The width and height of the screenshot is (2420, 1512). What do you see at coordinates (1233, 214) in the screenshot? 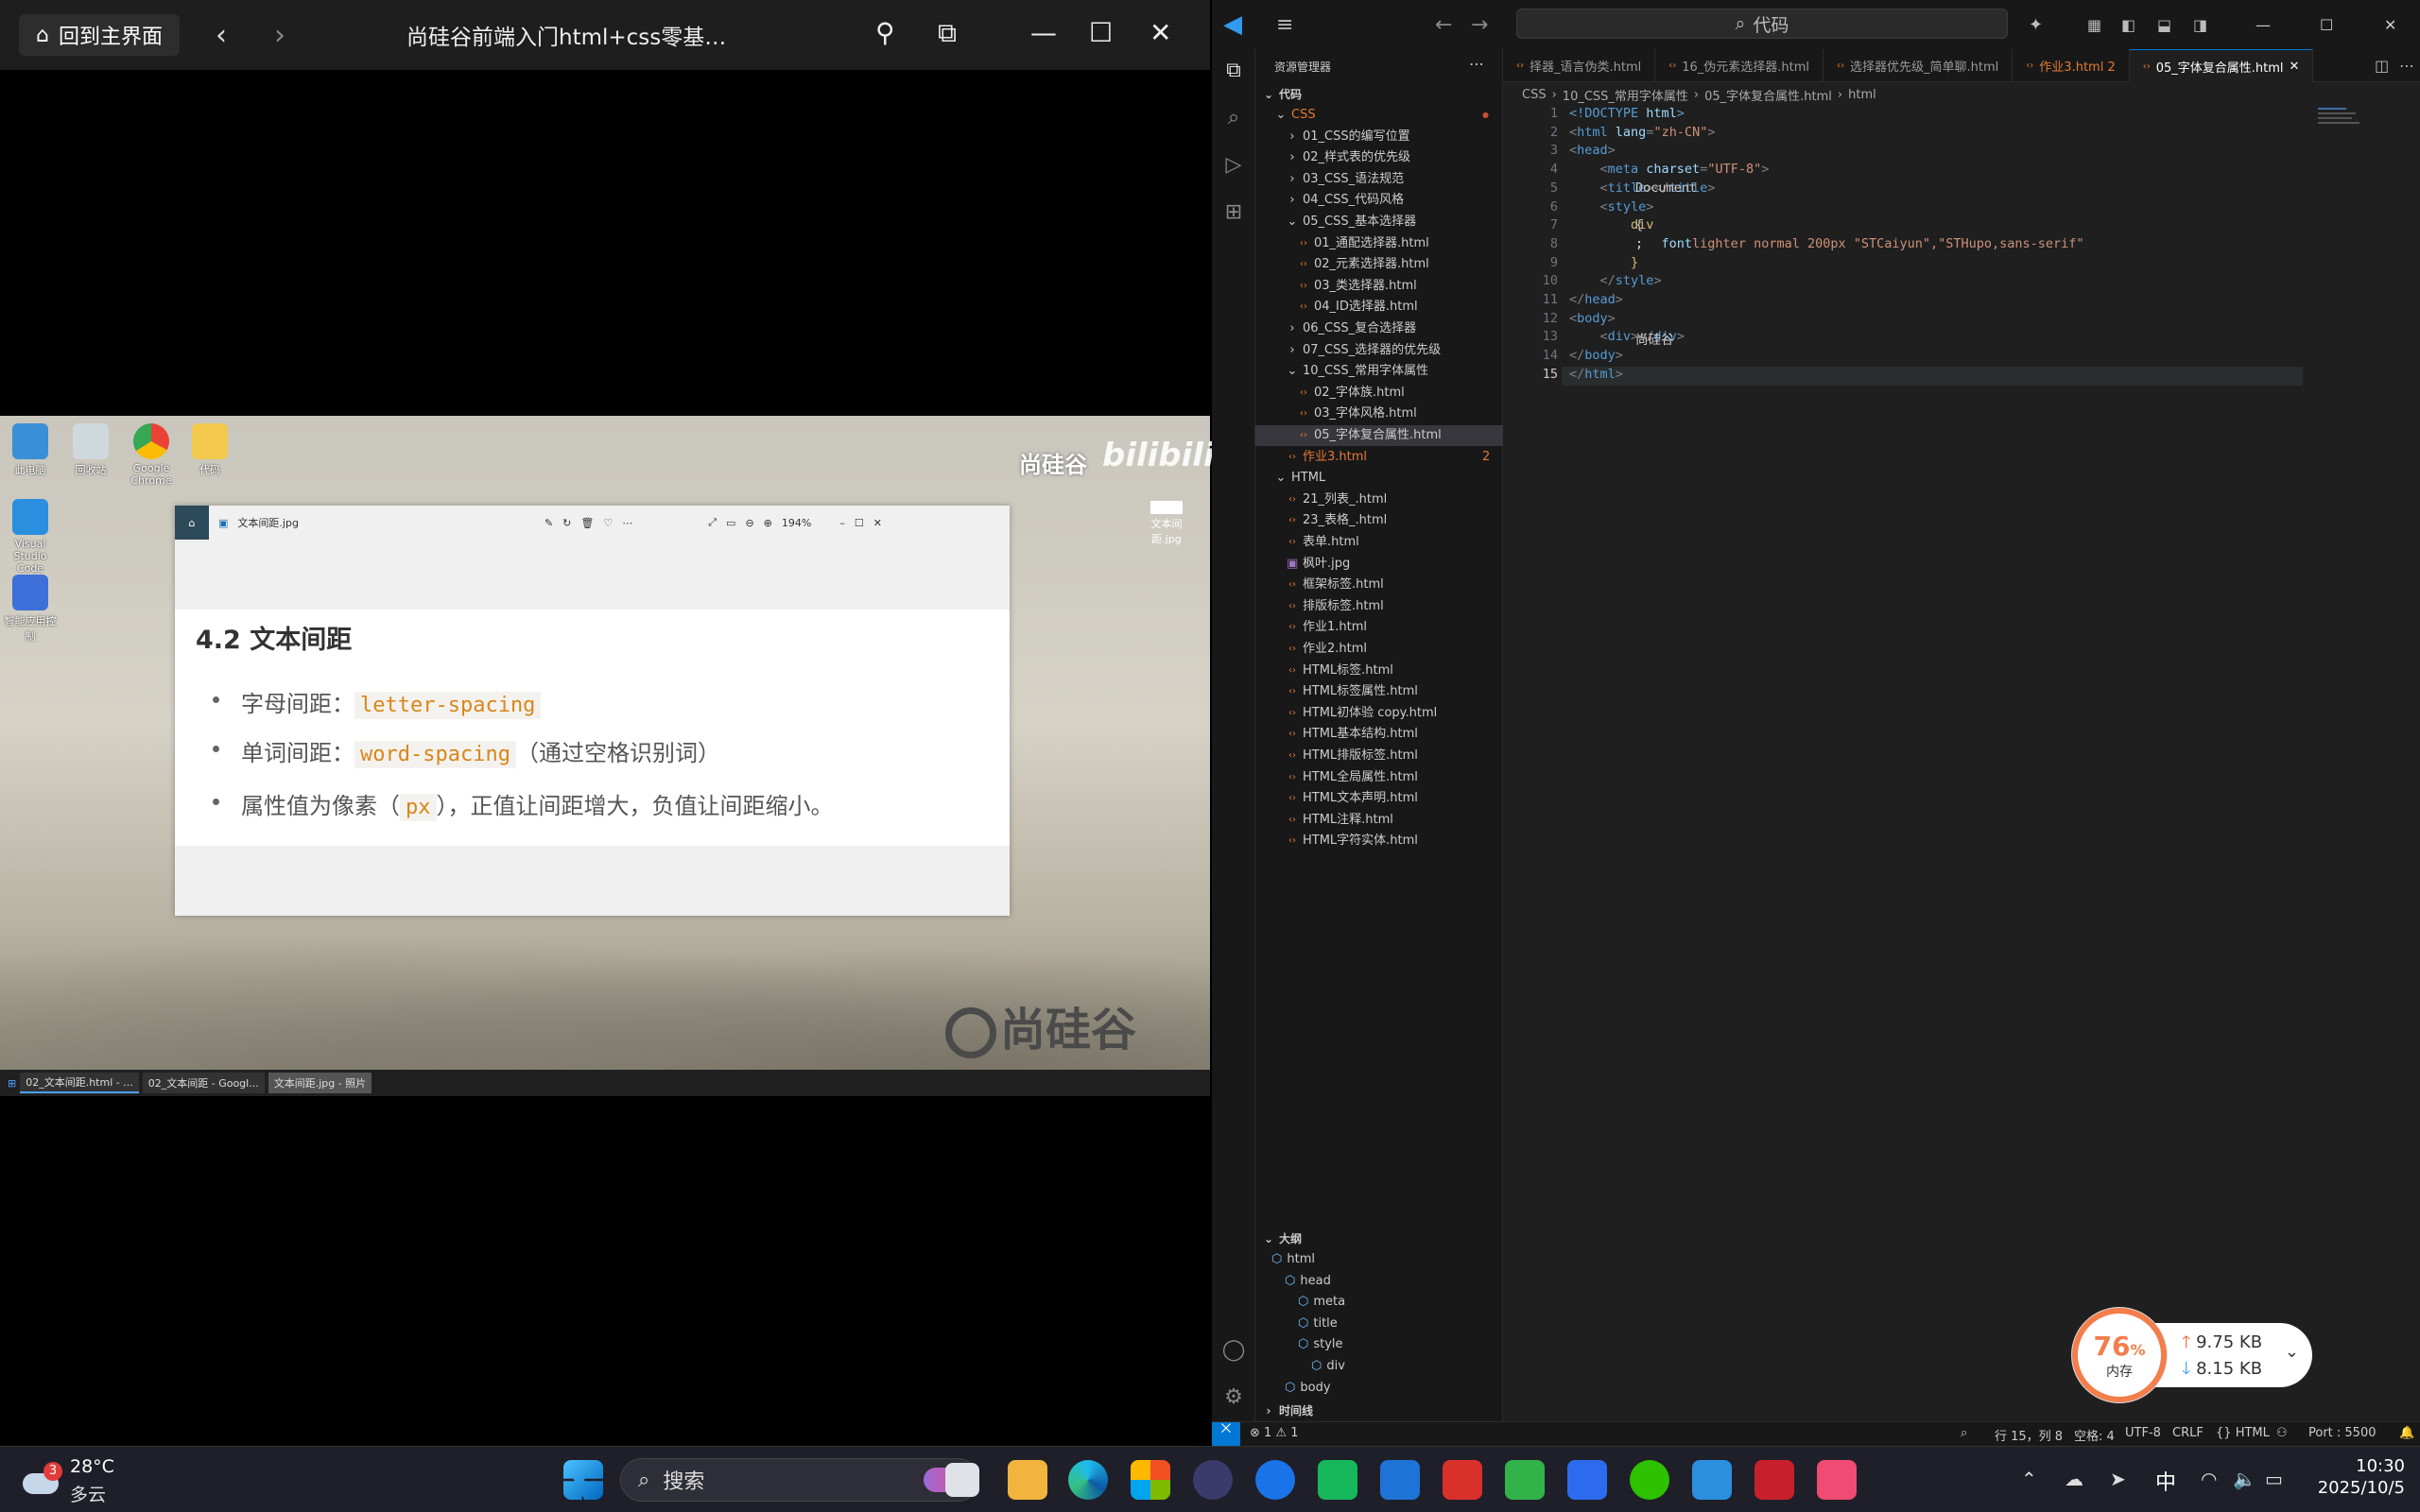
I see `extensions-icon: ⊞` at bounding box center [1233, 214].